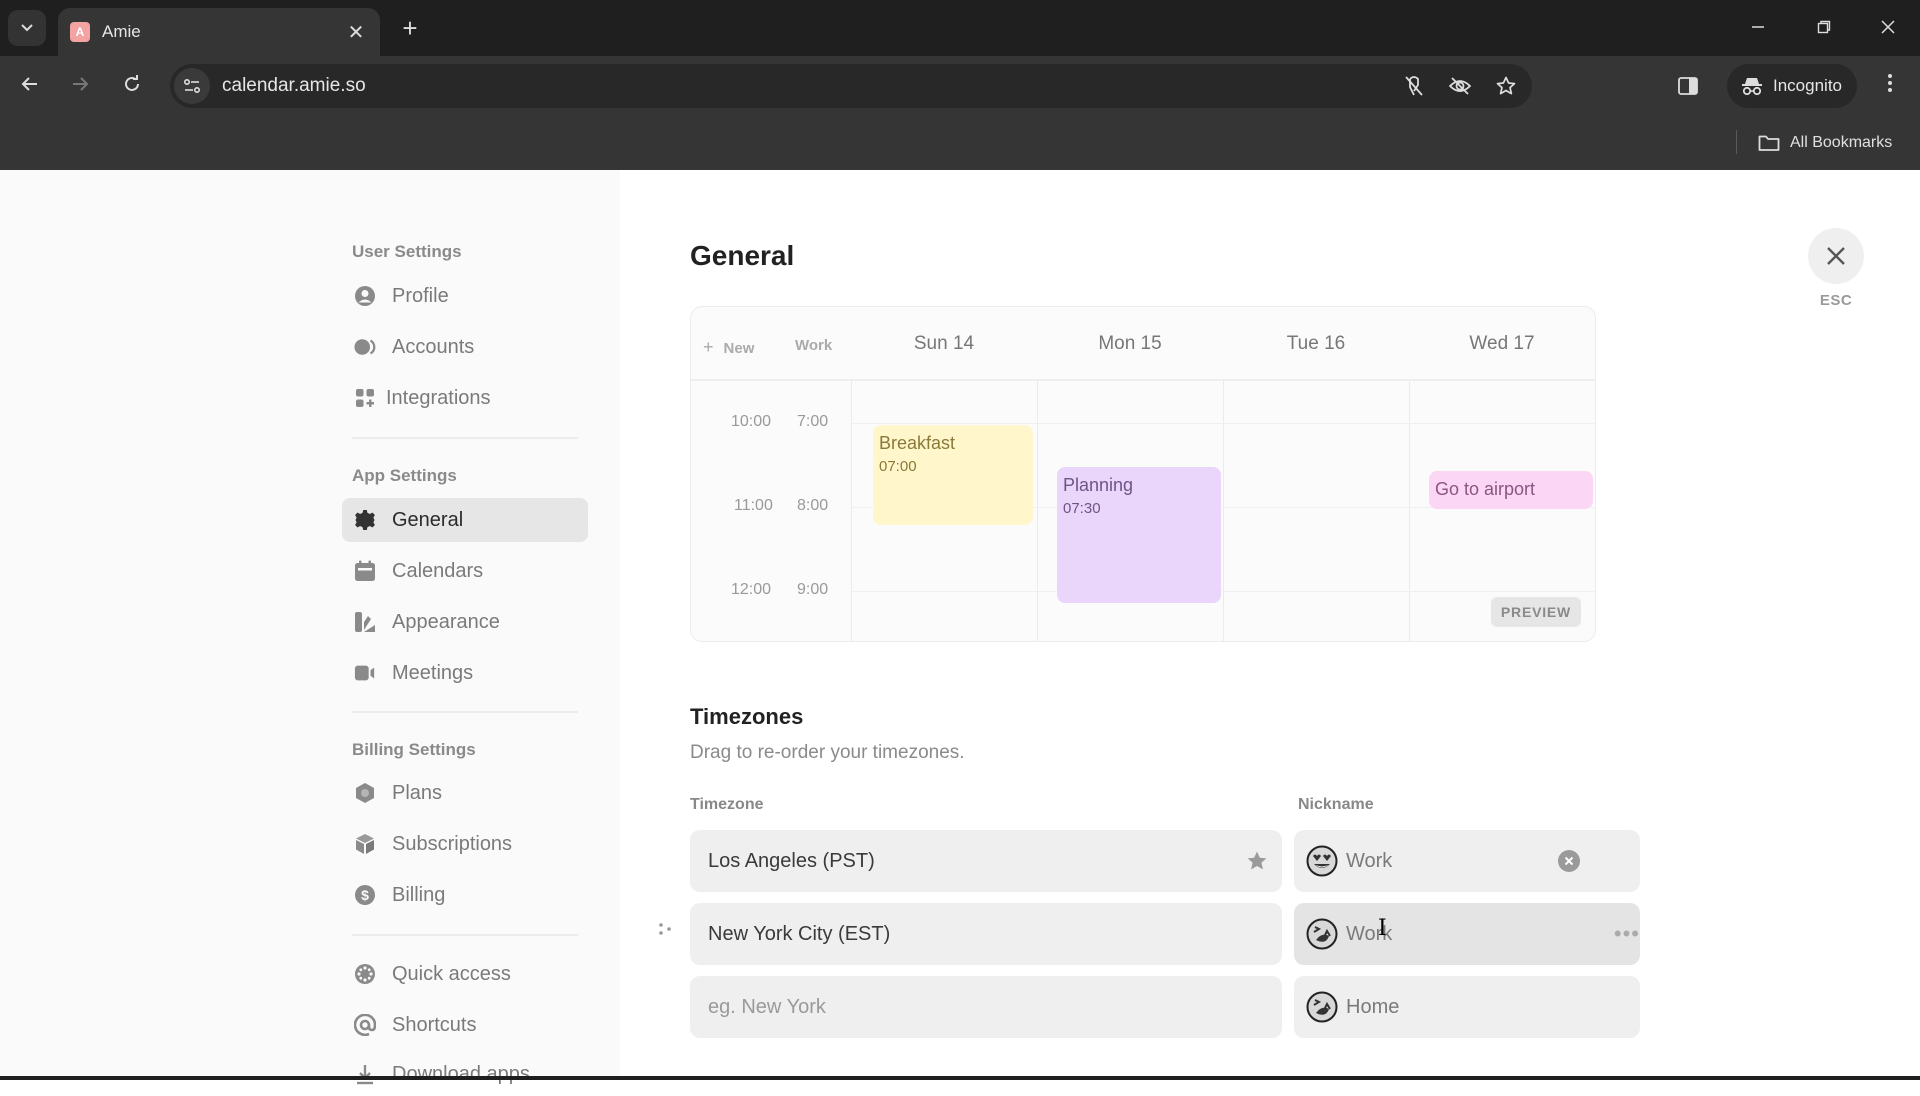 The image size is (1920, 1096). What do you see at coordinates (434, 1024) in the screenshot?
I see `sidebar-item-label: Shortcuts` at bounding box center [434, 1024].